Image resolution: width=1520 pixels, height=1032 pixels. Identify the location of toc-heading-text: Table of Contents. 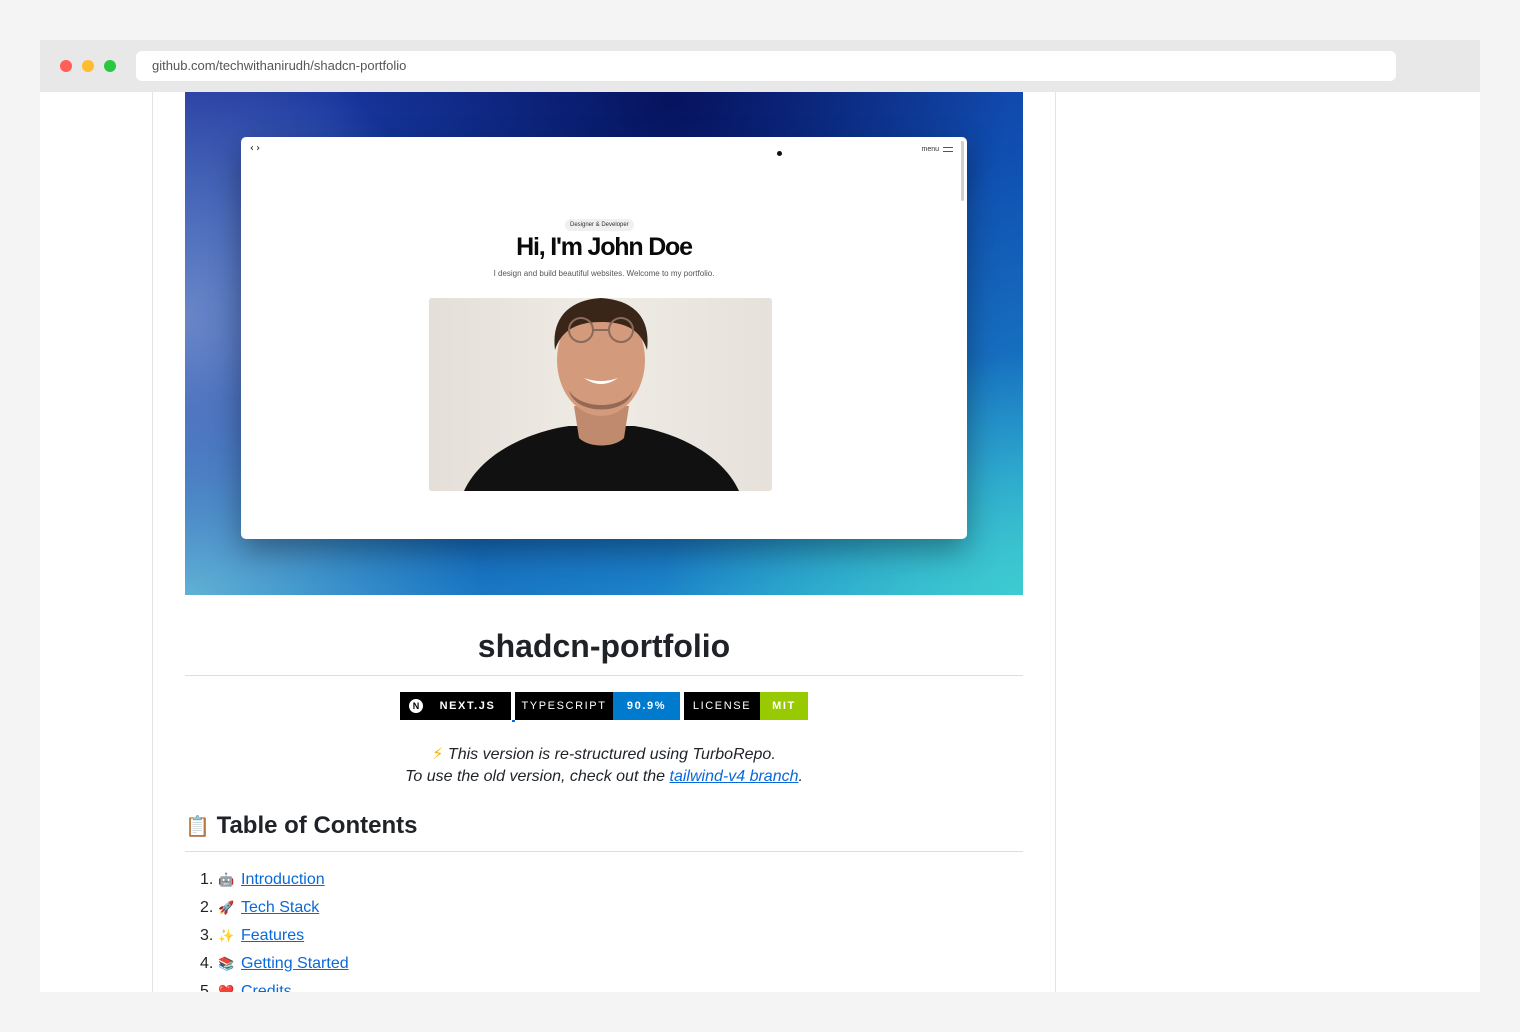
(317, 825).